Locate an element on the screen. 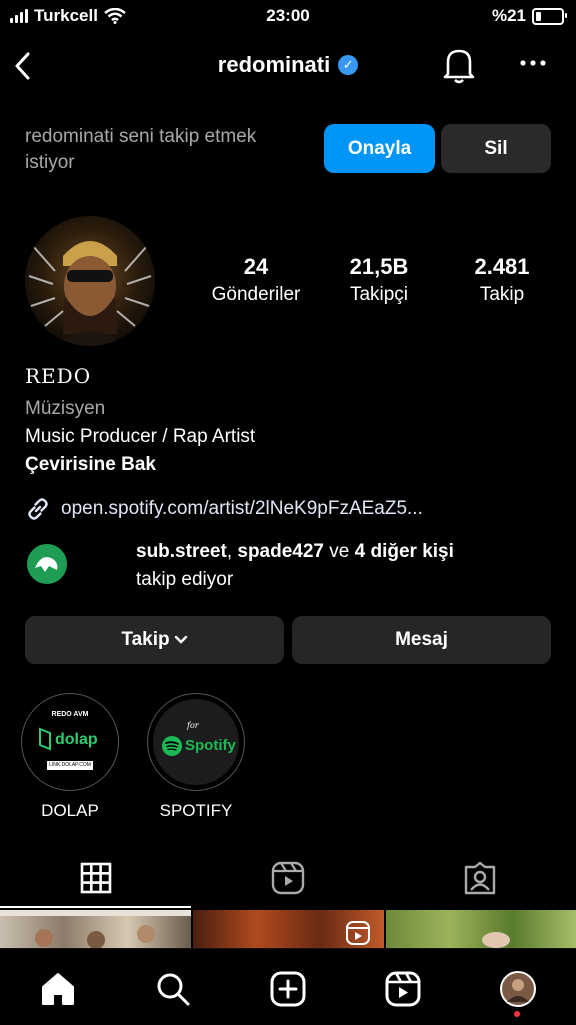 This screenshot has height=1025, width=576. follower-name: spade427 is located at coordinates (280, 551).